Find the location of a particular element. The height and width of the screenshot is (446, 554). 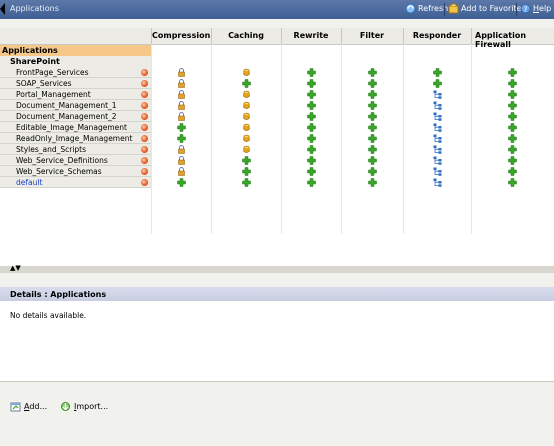

row-label: FrontPage_Services is located at coordinates (75, 72).